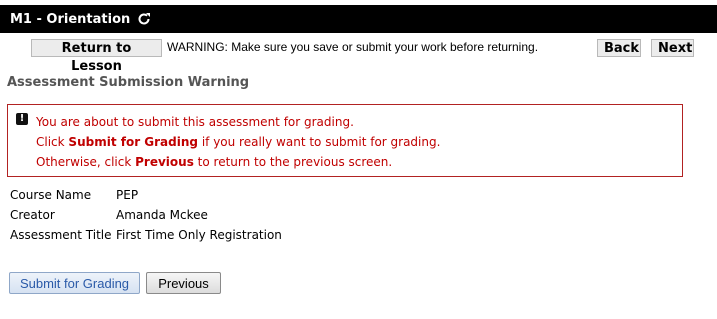  Describe the element at coordinates (619, 48) in the screenshot. I see `back-button: Back` at that location.